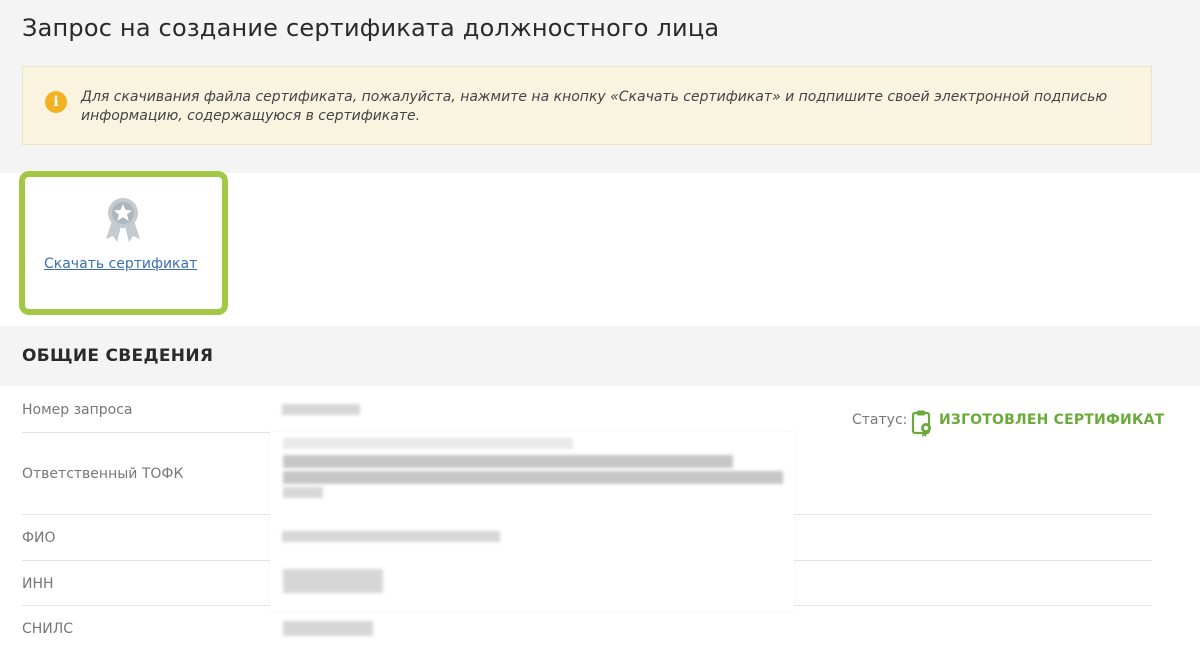 The height and width of the screenshot is (651, 1200). I want to click on status-label: Статус:, so click(880, 420).